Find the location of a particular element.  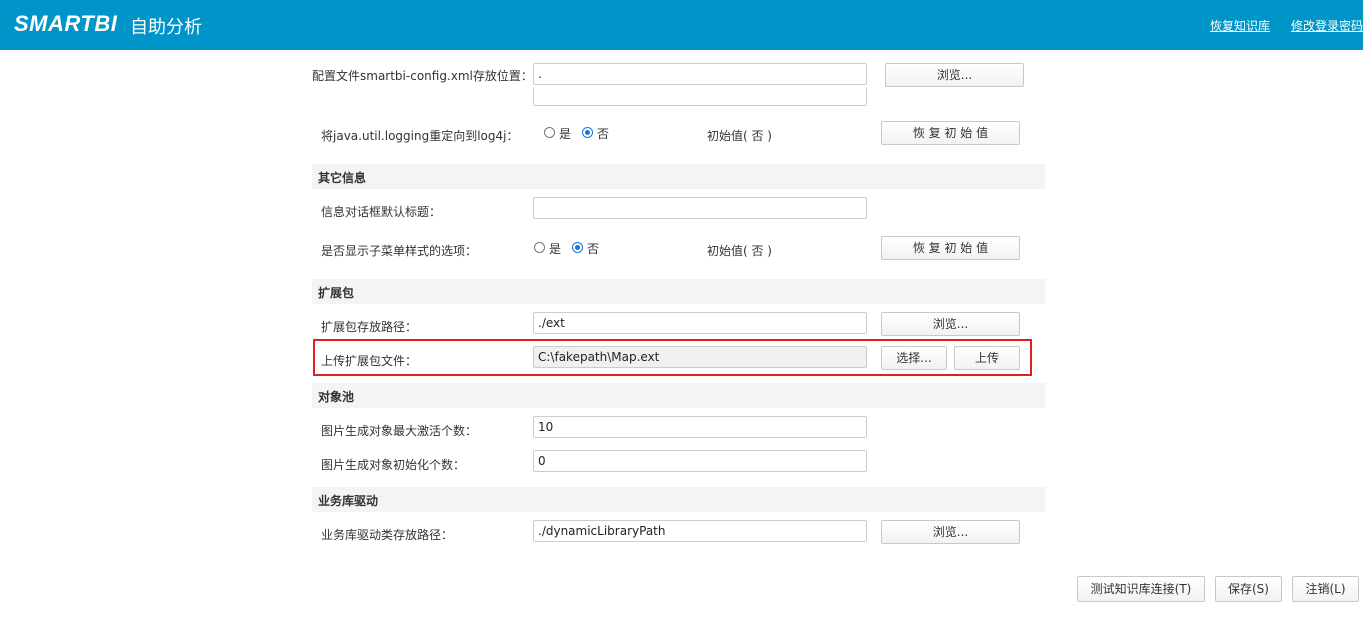

save-button: 保存(S) is located at coordinates (1248, 589).